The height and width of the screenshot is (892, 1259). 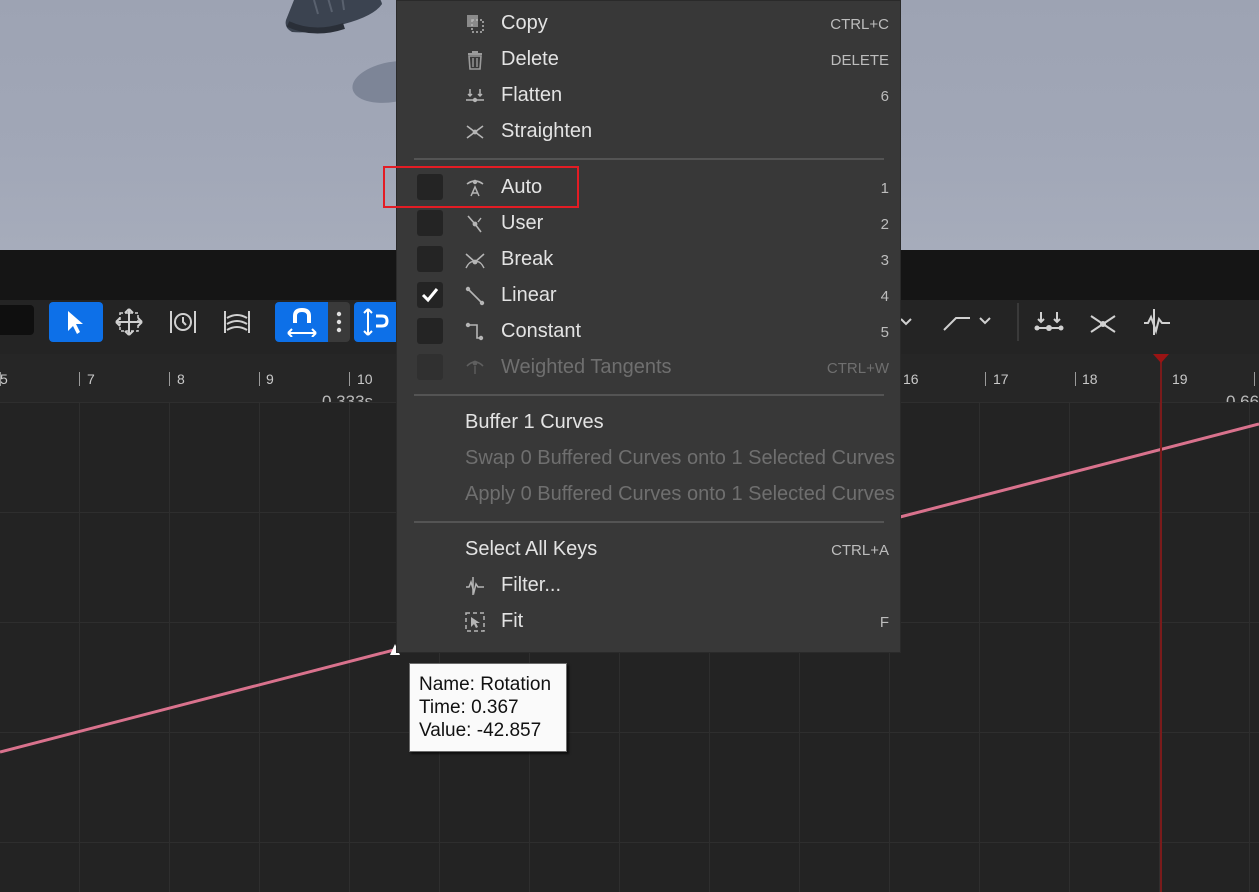 I want to click on ruler-tick-label: 7, so click(x=91, y=379).